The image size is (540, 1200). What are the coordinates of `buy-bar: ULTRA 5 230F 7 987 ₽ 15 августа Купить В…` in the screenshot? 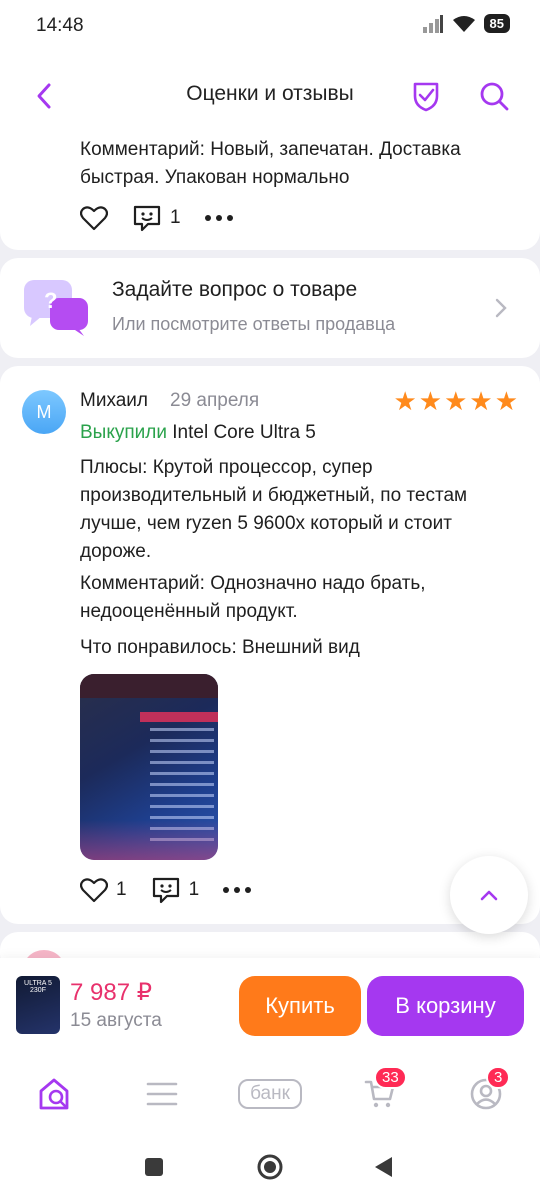 It's located at (270, 1005).